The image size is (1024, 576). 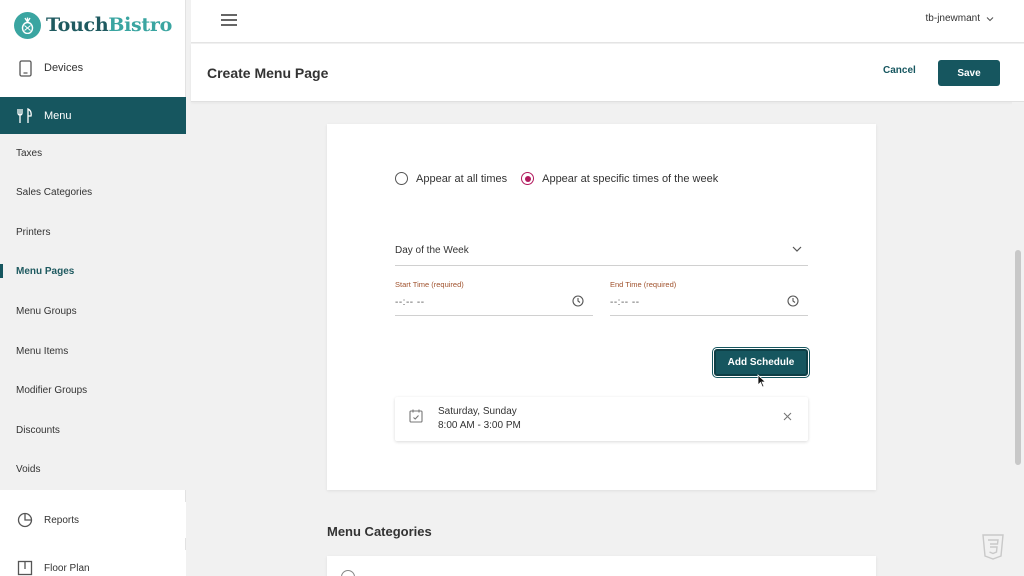 What do you see at coordinates (787, 416) in the screenshot?
I see `close-icon` at bounding box center [787, 416].